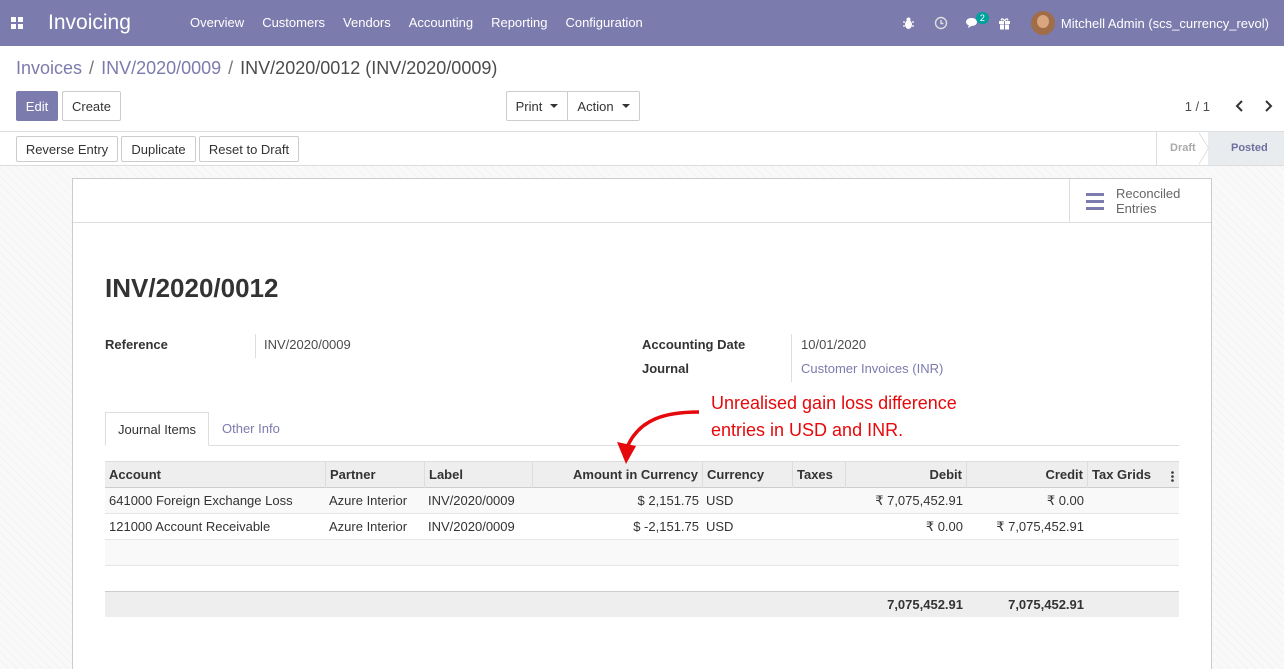 The image size is (1284, 669). Describe the element at coordinates (1065, 500) in the screenshot. I see `cell-credit: ₹ 0.00` at that location.